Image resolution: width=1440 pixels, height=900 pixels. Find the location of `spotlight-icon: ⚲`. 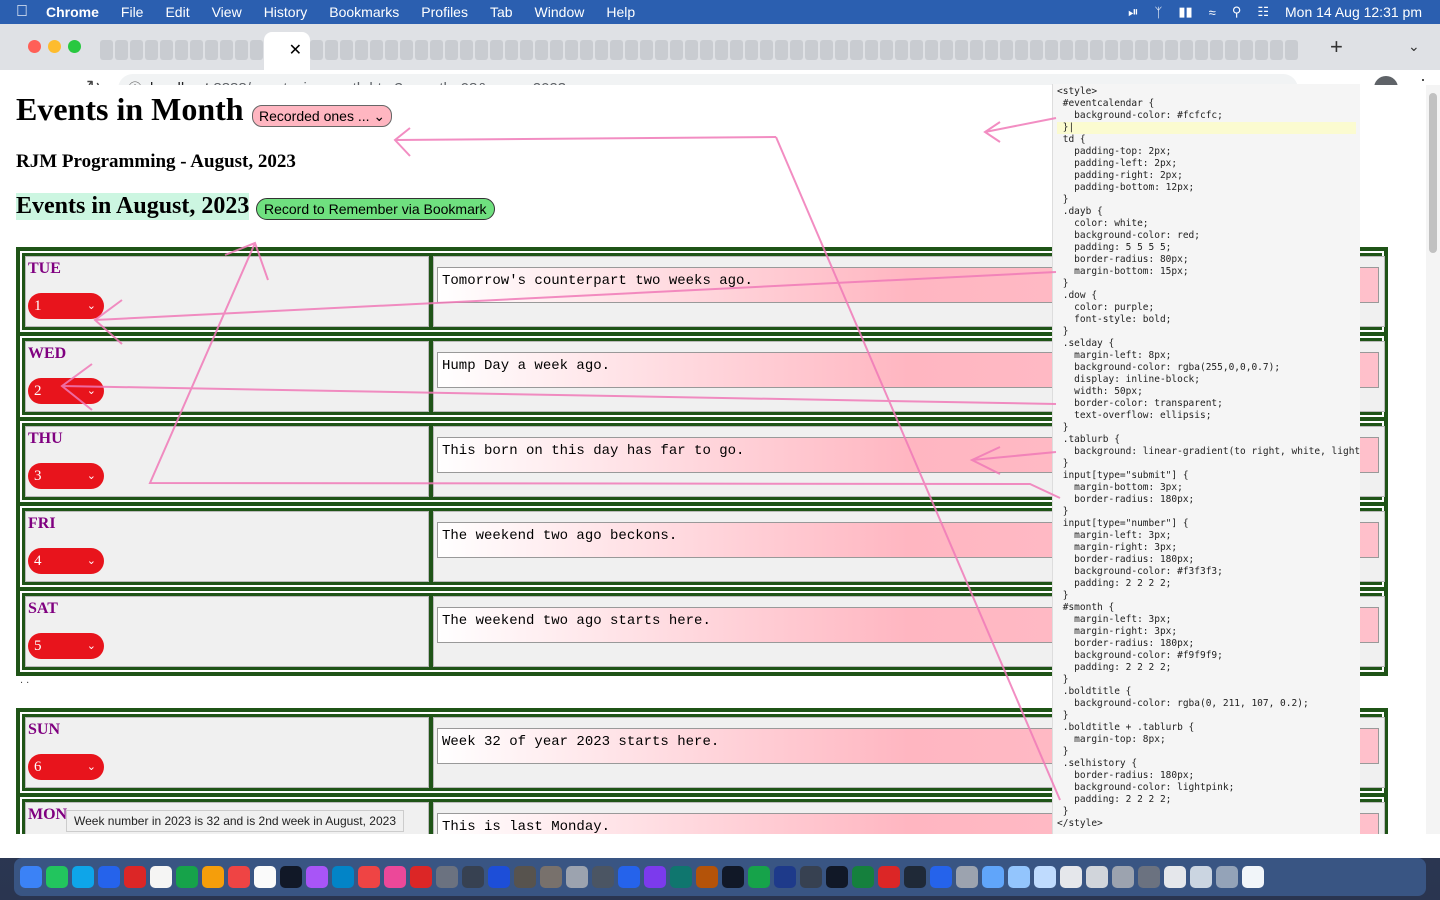

spotlight-icon: ⚲ is located at coordinates (1237, 12).